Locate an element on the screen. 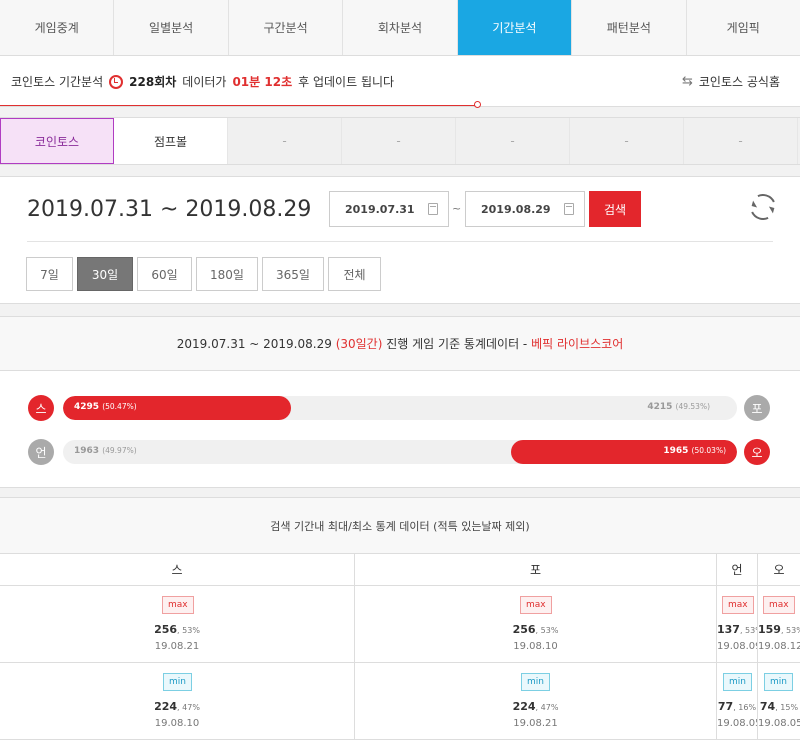  stats-bar-row-1: 스 4295 (50.47%) 4215 (49.53%) 포 is located at coordinates (400, 408).